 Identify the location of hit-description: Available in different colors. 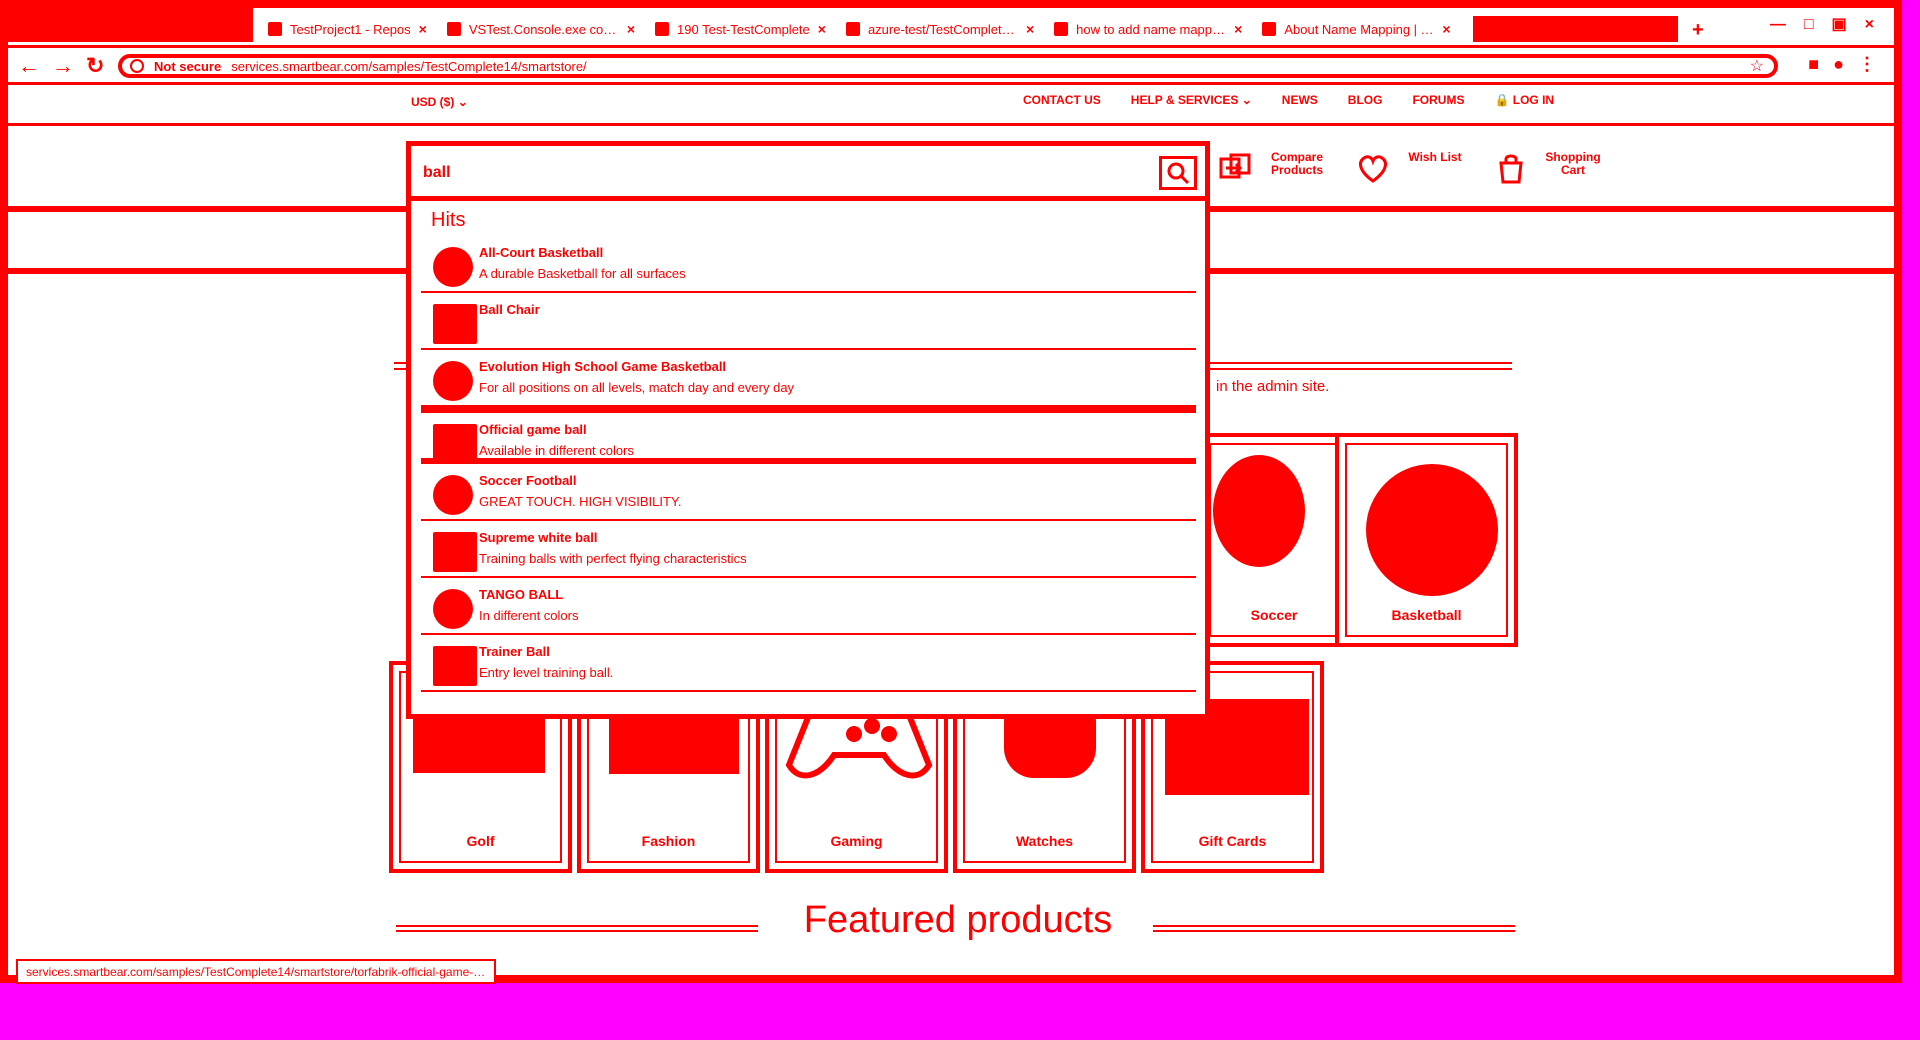
(556, 450).